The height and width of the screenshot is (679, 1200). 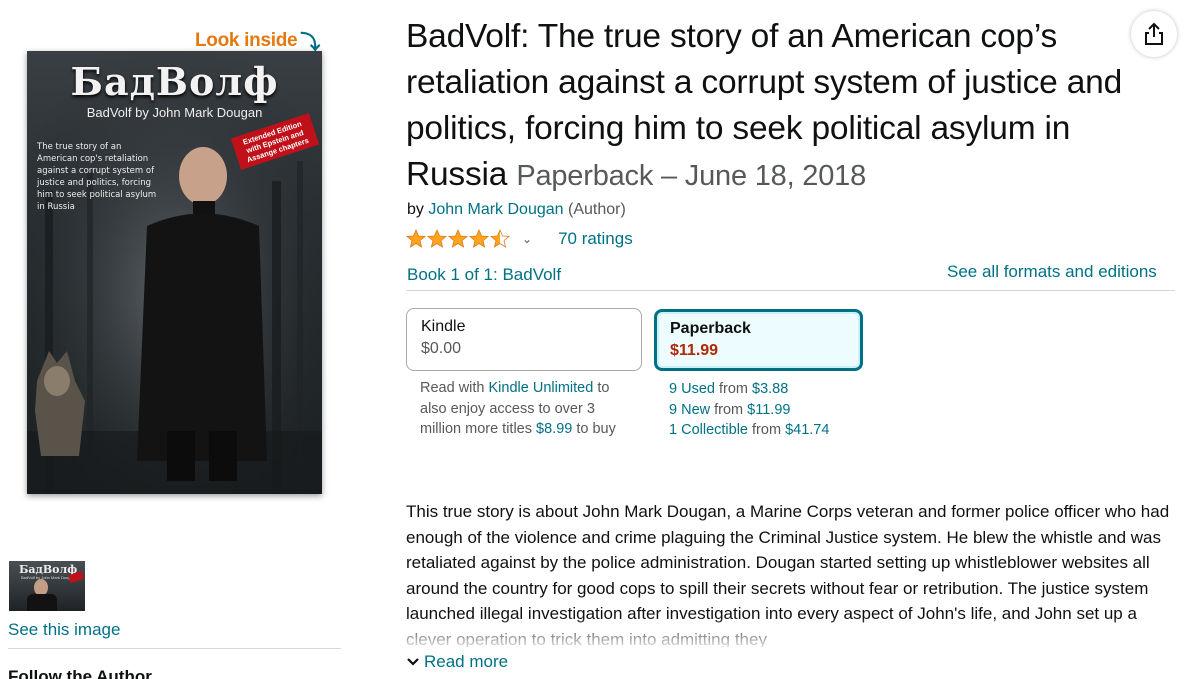 What do you see at coordinates (708, 430) in the screenshot?
I see `offer-collectible-link: 1 Collectible` at bounding box center [708, 430].